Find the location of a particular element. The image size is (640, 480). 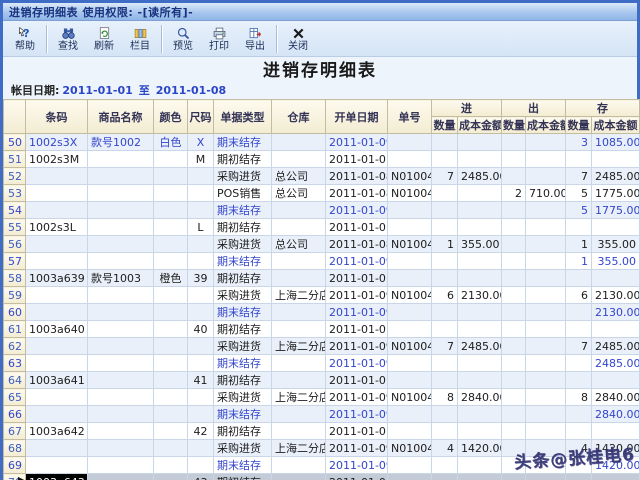

row-number: 56 is located at coordinates (14, 244).